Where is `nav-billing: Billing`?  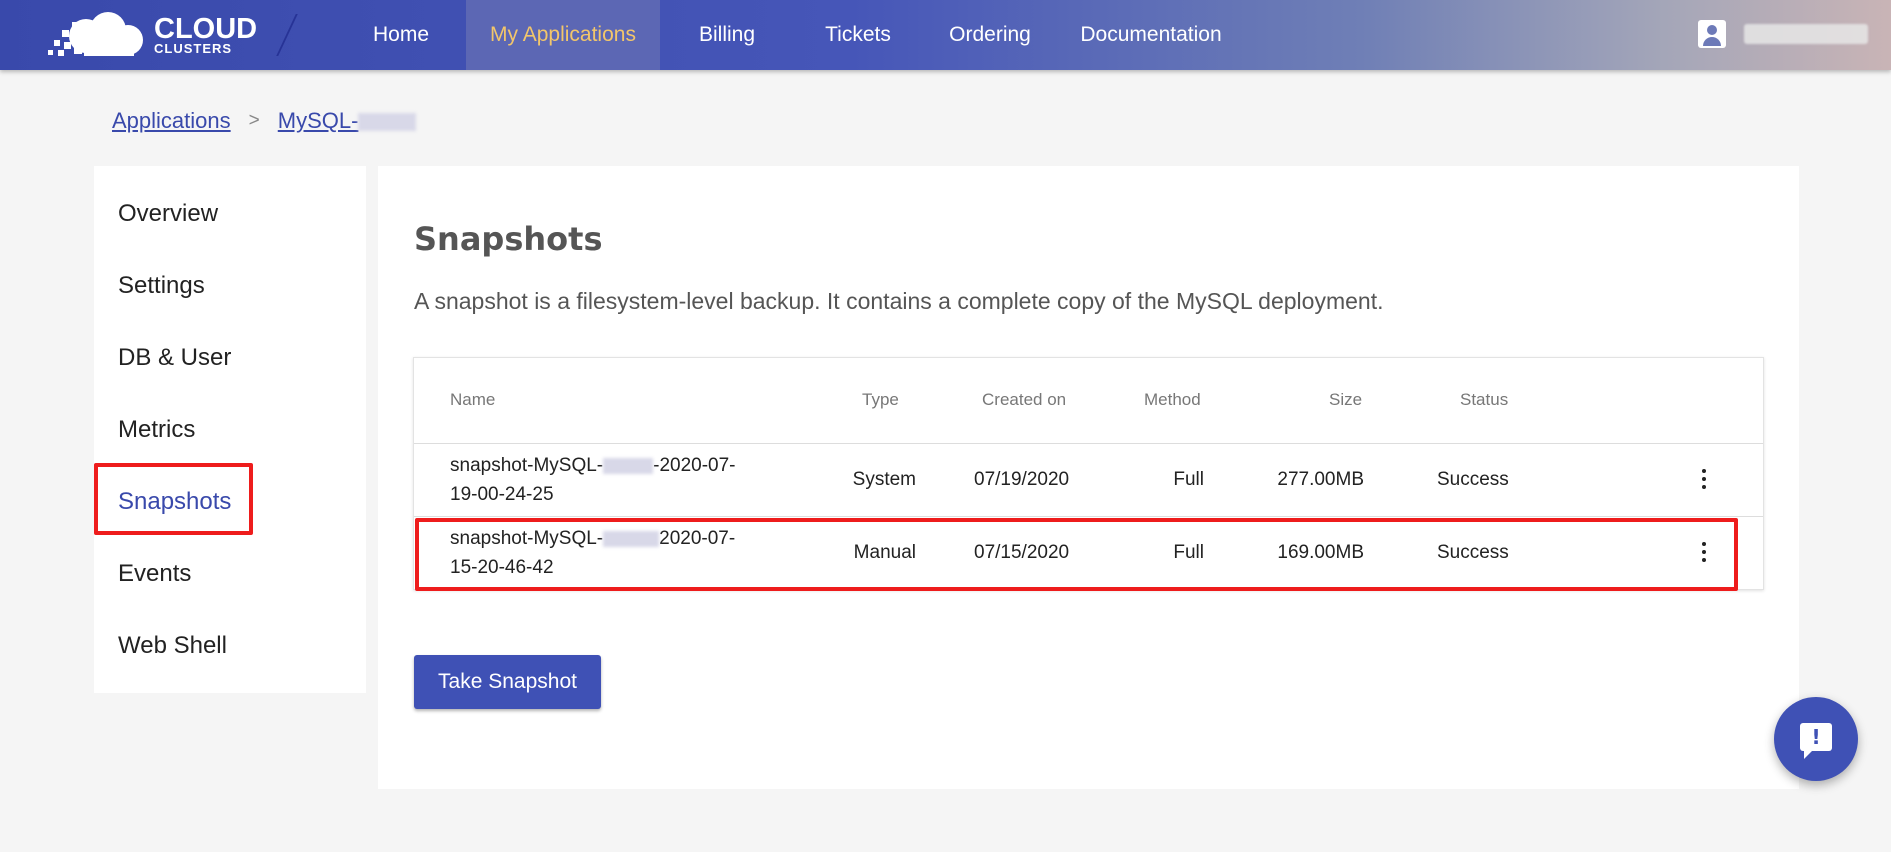
nav-billing: Billing is located at coordinates (727, 35).